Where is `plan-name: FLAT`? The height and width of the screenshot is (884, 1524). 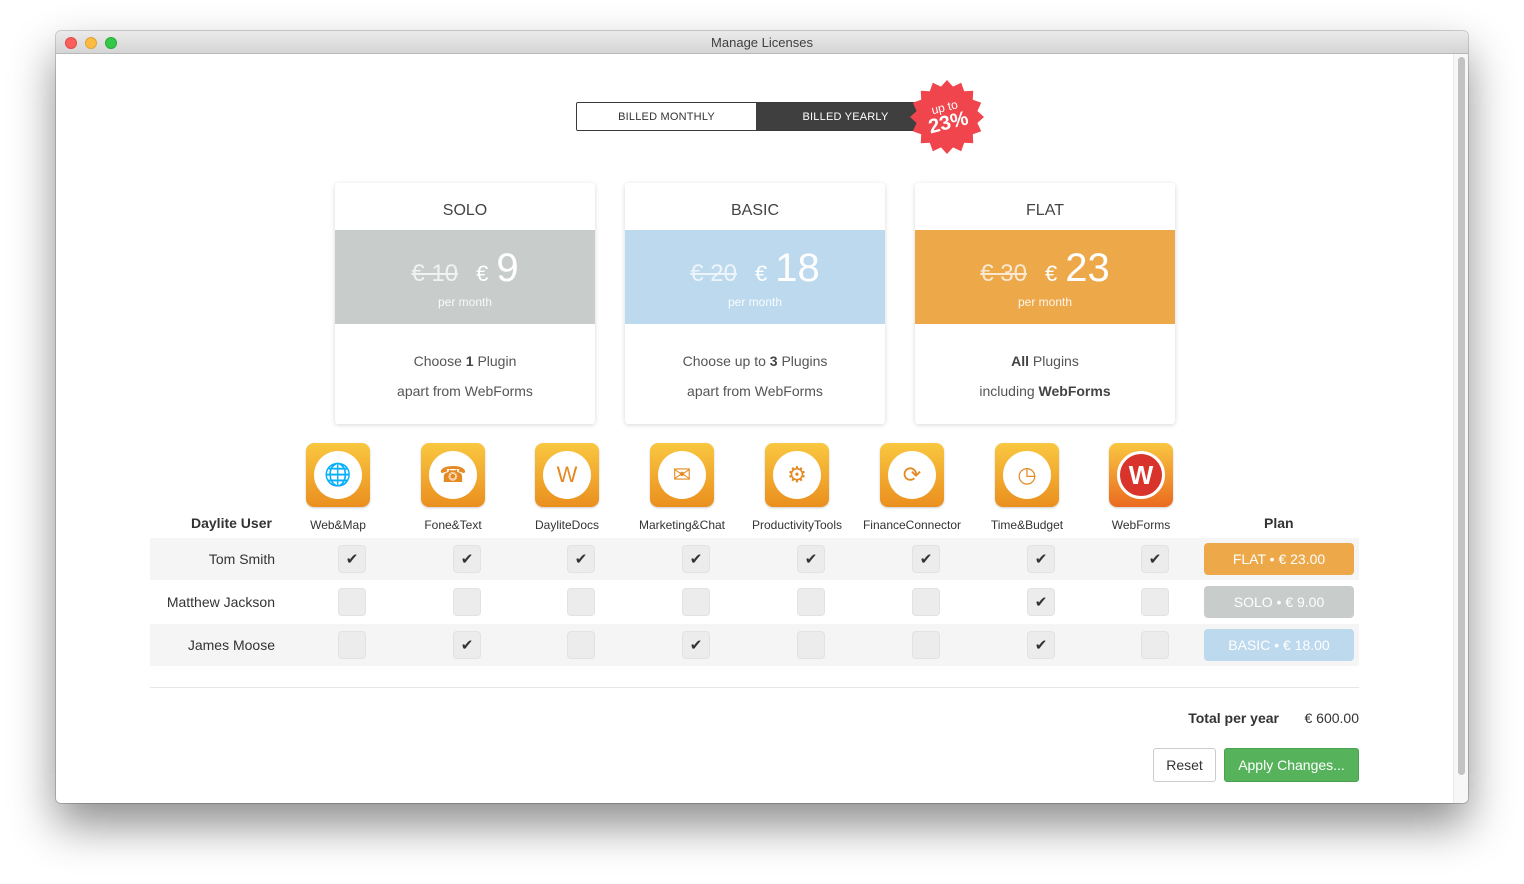 plan-name: FLAT is located at coordinates (1045, 210).